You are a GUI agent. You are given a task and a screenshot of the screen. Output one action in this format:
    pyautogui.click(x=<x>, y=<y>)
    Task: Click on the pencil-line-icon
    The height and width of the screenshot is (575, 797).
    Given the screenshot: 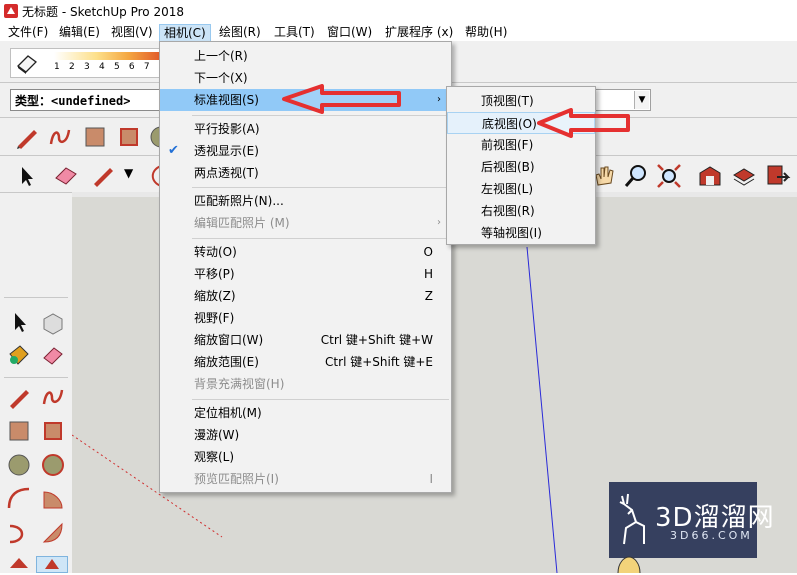 What is the action you would take?
    pyautogui.click(x=103, y=175)
    